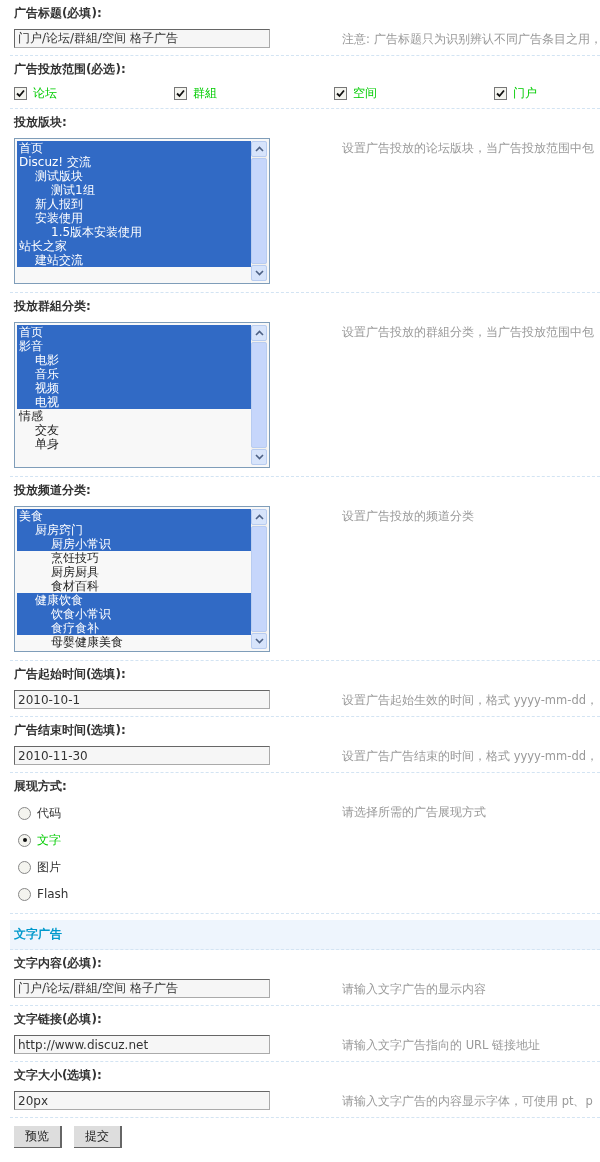  What do you see at coordinates (58, 1019) in the screenshot?
I see `field-label: 文字链接(必填):` at bounding box center [58, 1019].